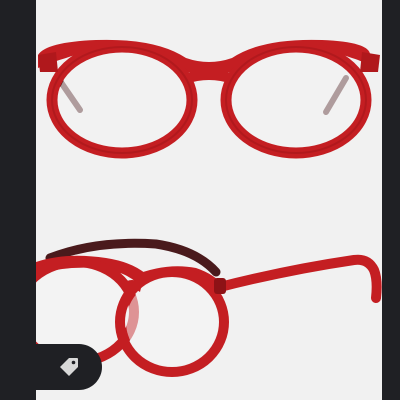  I want to click on tag-icon, so click(69, 367).